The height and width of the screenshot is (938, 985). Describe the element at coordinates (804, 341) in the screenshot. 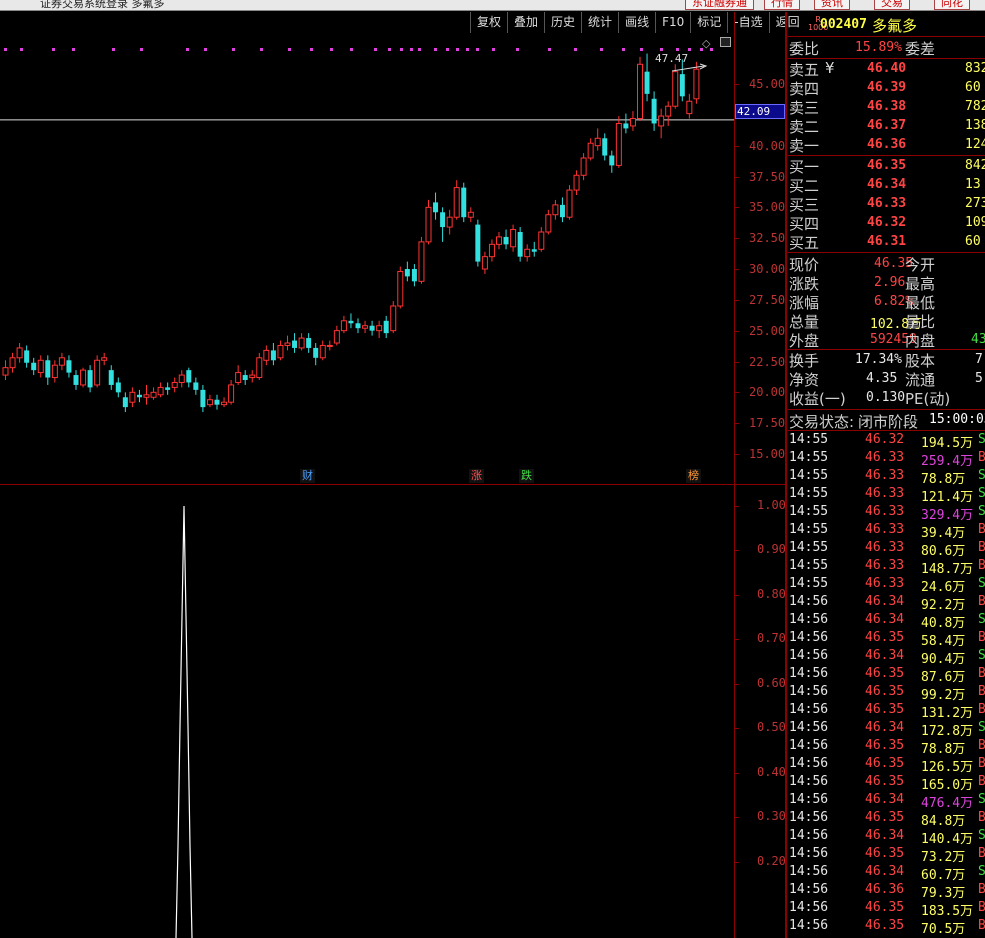

I see `quote-label: 外盘` at that location.